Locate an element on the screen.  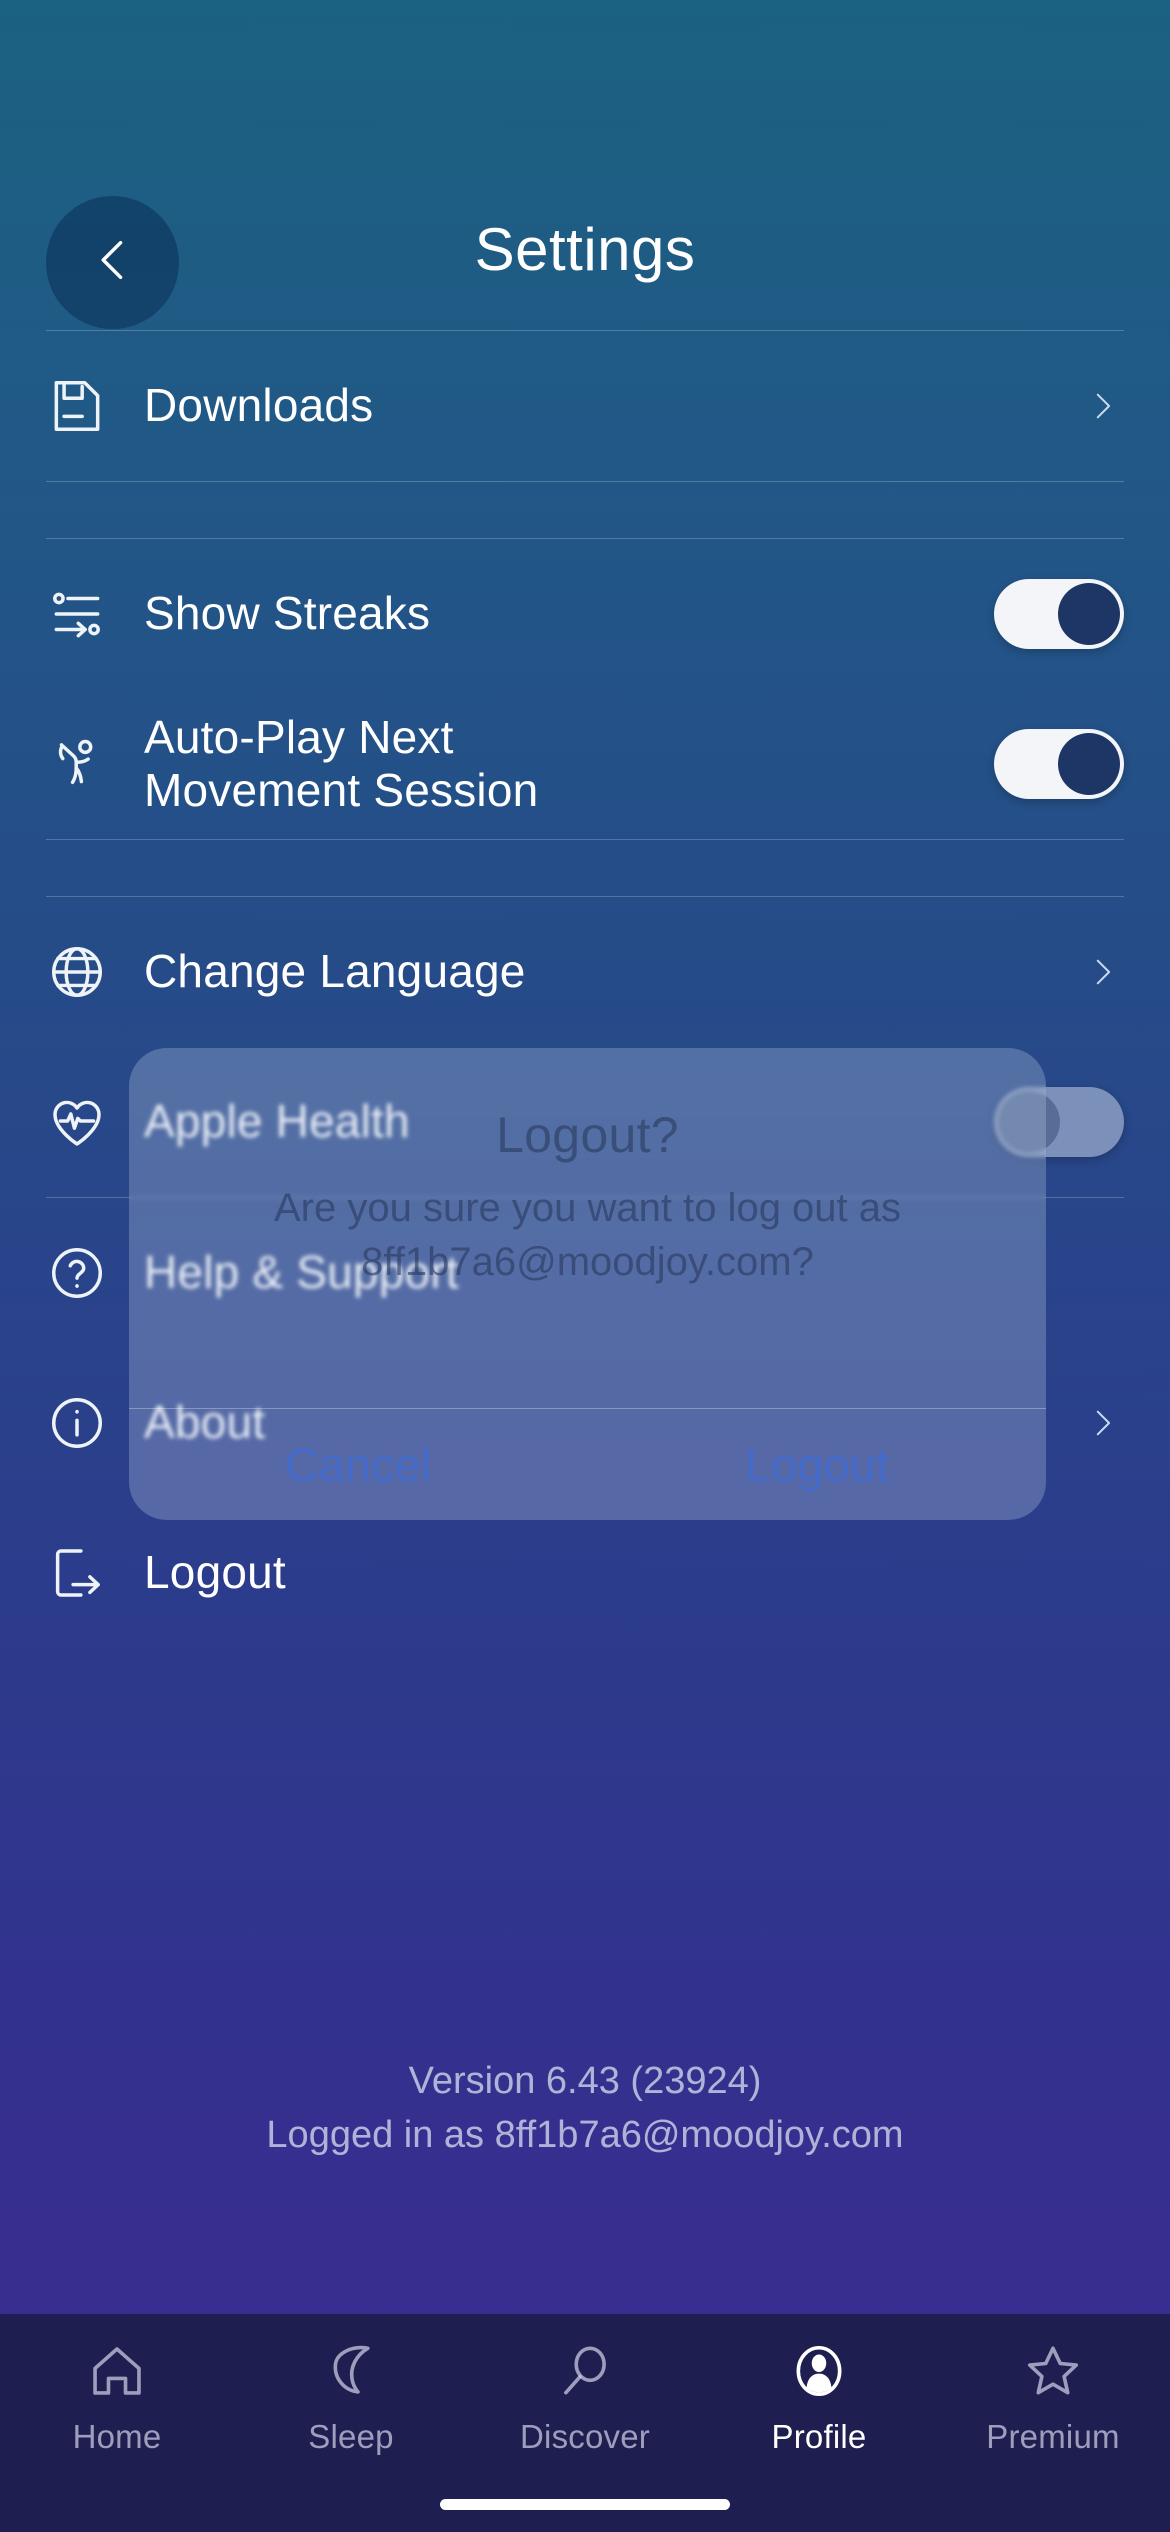
settings-row-logout: Logout is located at coordinates (585, 1573).